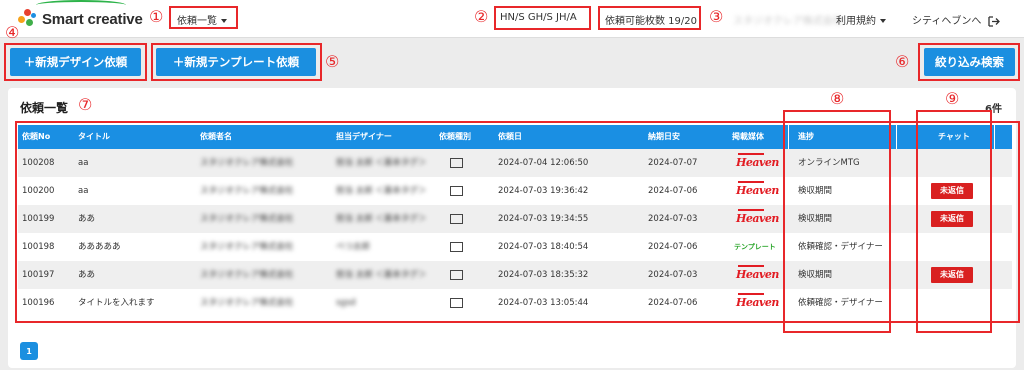  Describe the element at coordinates (92, 19) in the screenshot. I see `logo-text: Smart creative` at that location.